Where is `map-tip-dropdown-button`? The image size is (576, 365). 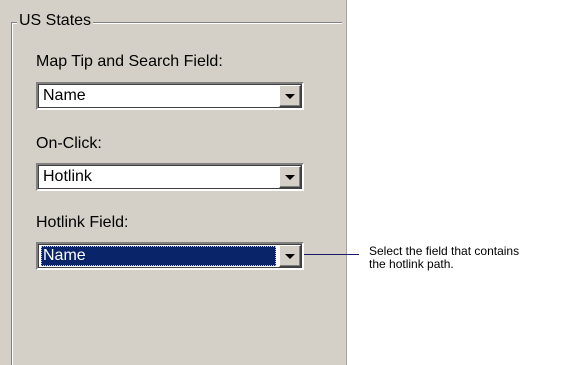 map-tip-dropdown-button is located at coordinates (290, 96).